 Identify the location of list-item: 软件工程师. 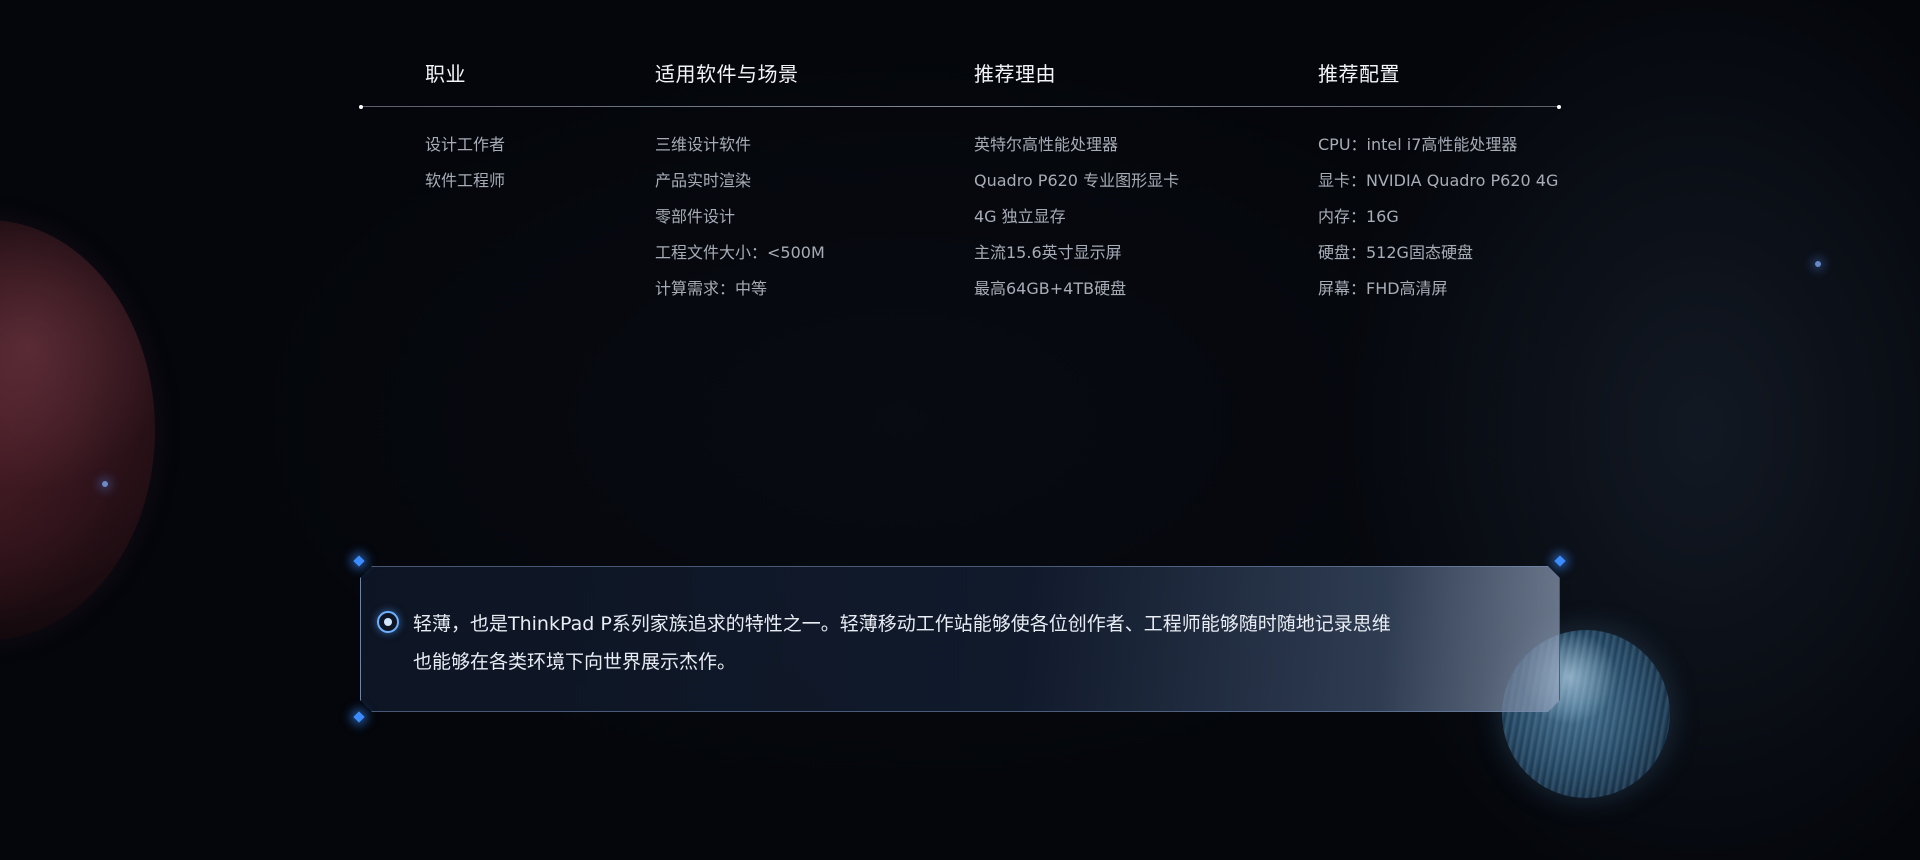
(465, 180).